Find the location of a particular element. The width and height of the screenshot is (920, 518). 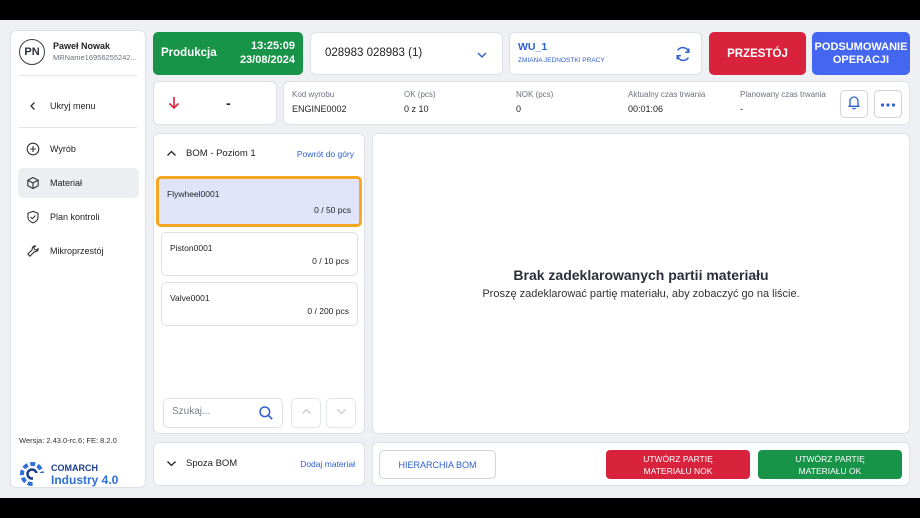

field-value: 0 z 10 is located at coordinates (416, 109).